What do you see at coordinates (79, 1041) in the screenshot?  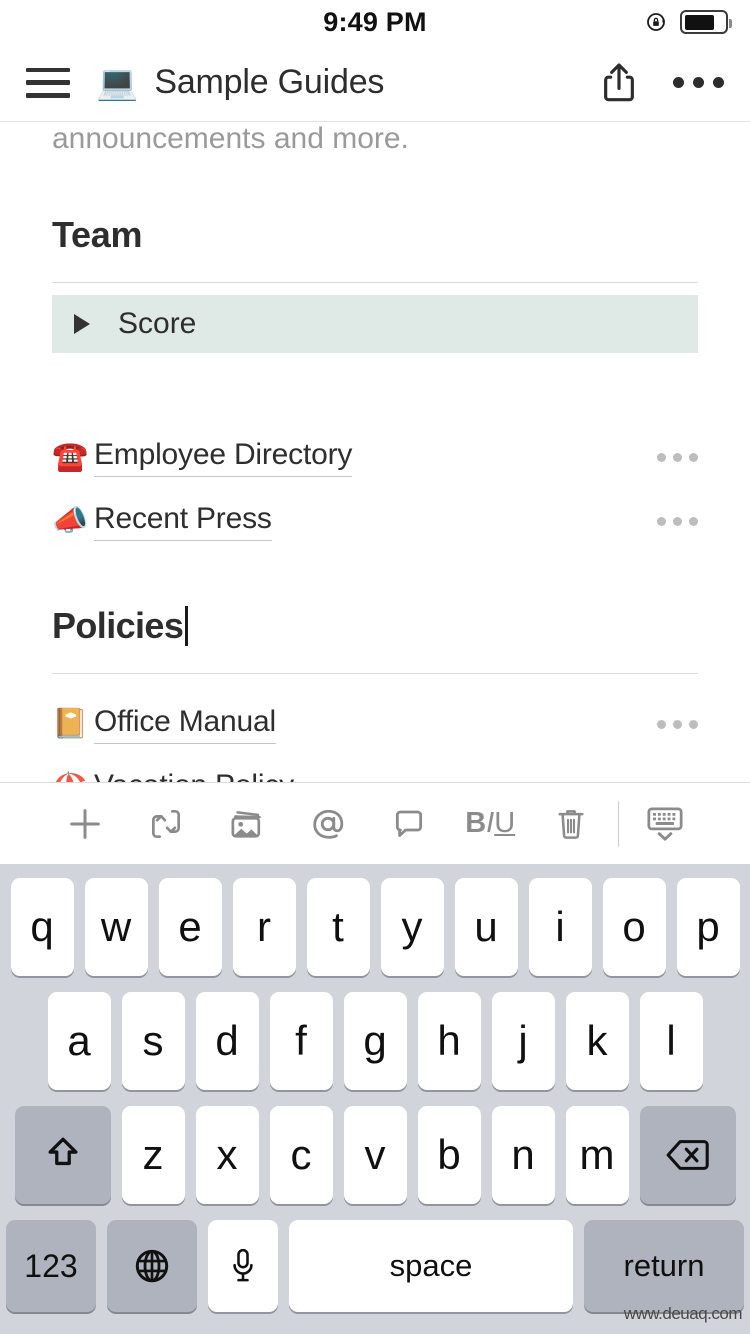 I see `key-a: a` at bounding box center [79, 1041].